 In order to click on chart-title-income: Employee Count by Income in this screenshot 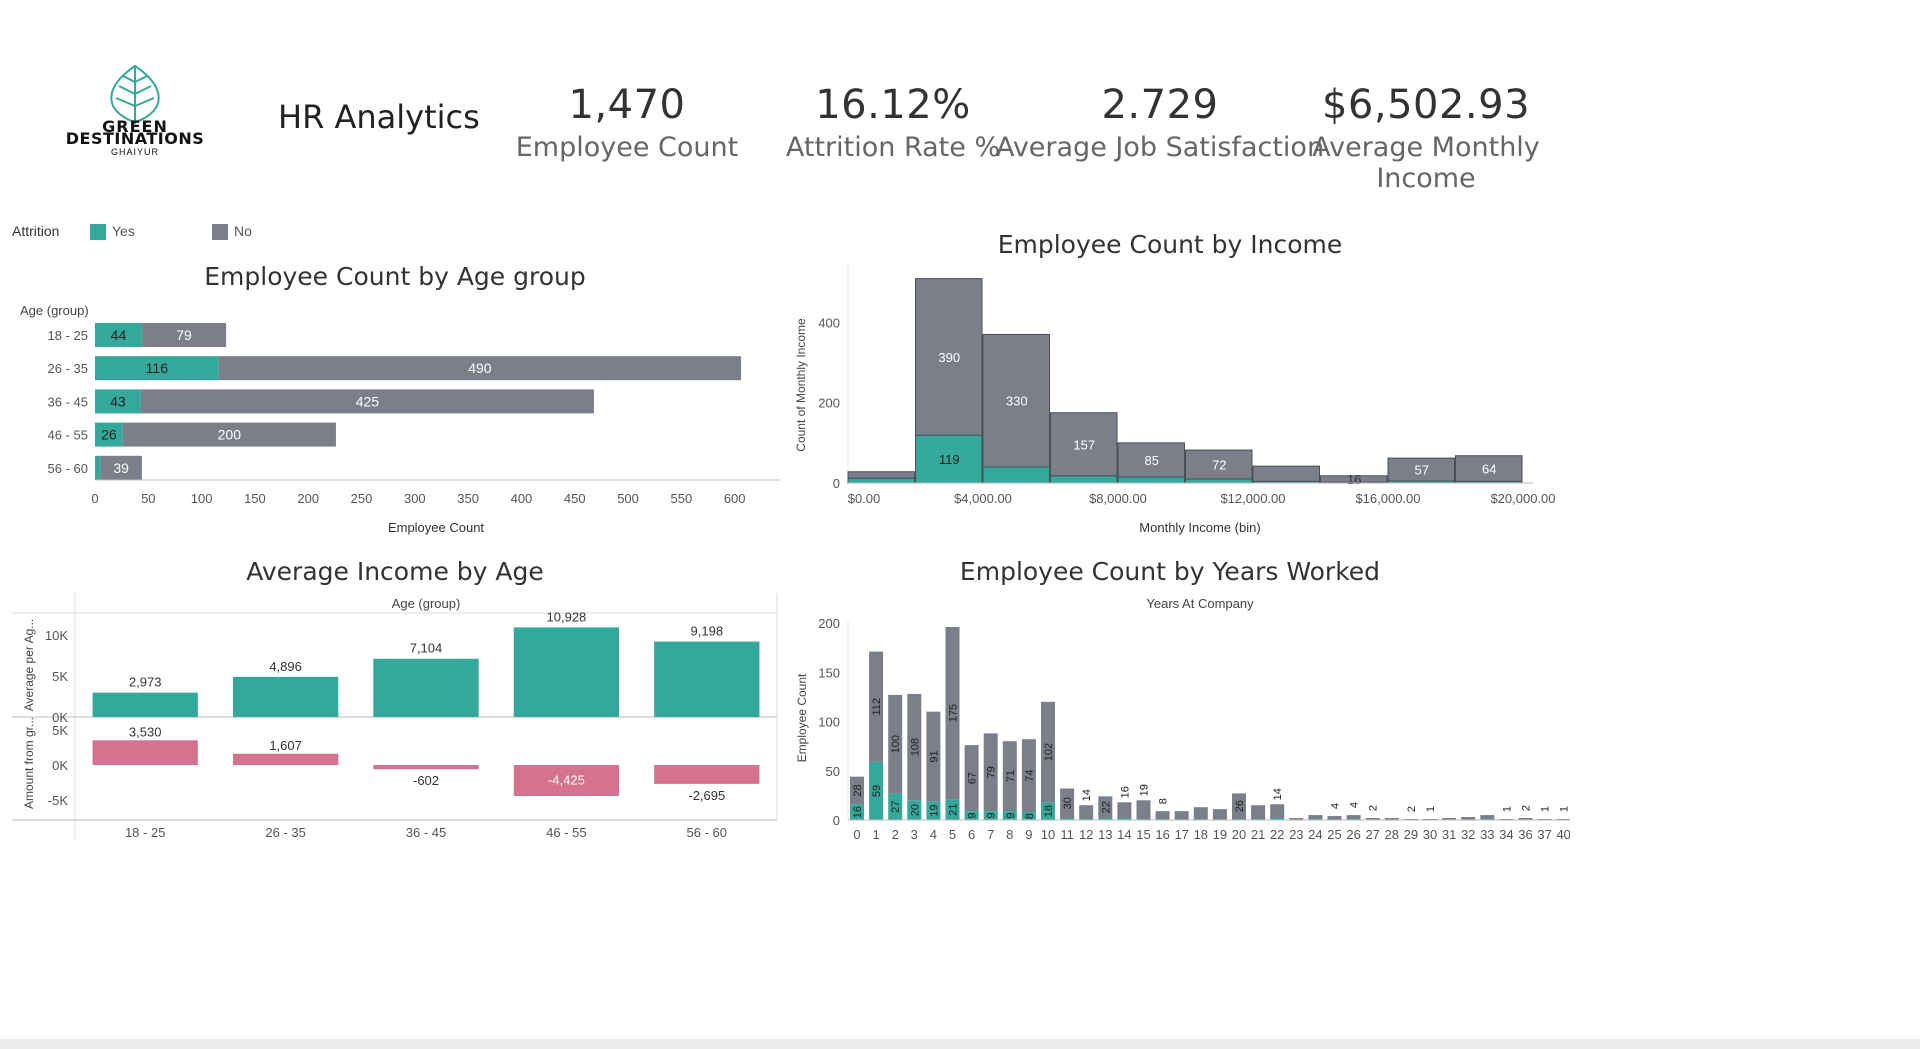, I will do `click(1170, 244)`.